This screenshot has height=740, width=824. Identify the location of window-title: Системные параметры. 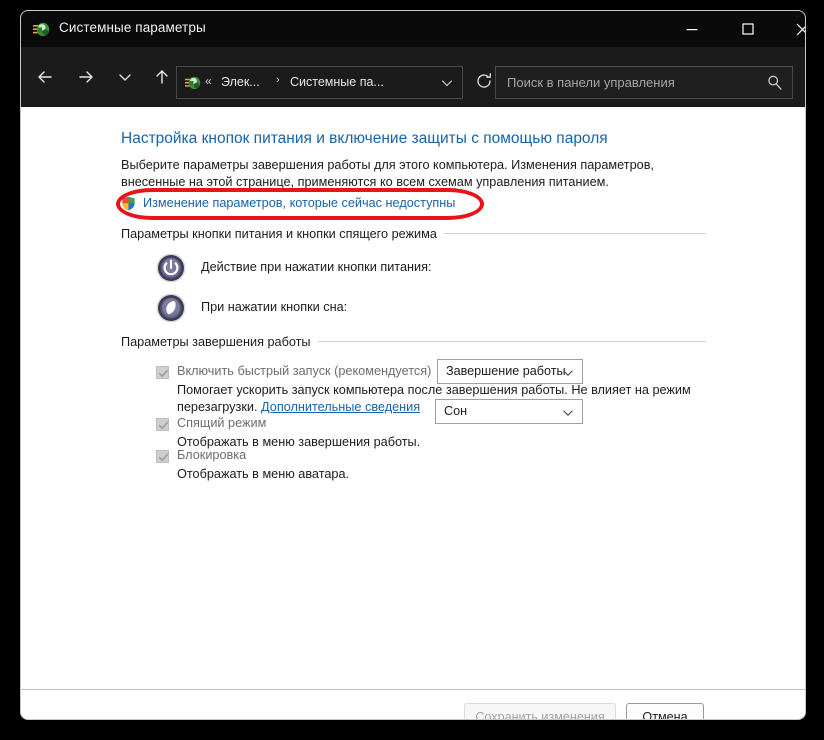
(132, 27).